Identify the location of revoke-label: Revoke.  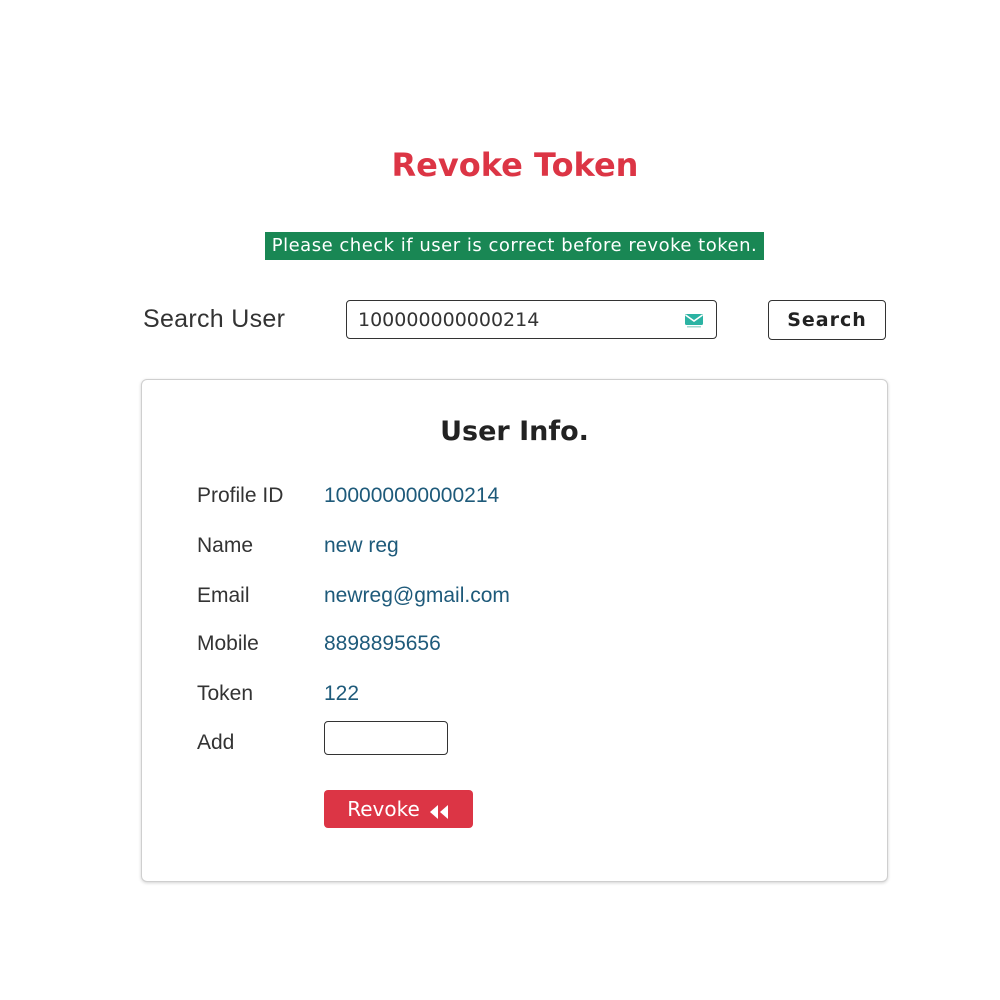
(383, 809).